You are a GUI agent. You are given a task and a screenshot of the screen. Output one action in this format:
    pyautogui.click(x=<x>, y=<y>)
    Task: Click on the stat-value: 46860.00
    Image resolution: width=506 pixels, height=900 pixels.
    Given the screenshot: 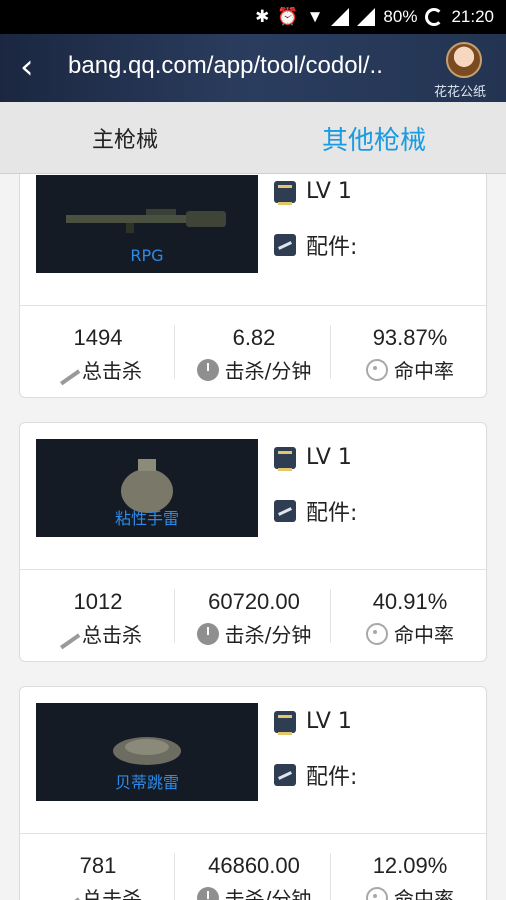 What is the action you would take?
    pyautogui.click(x=254, y=865)
    